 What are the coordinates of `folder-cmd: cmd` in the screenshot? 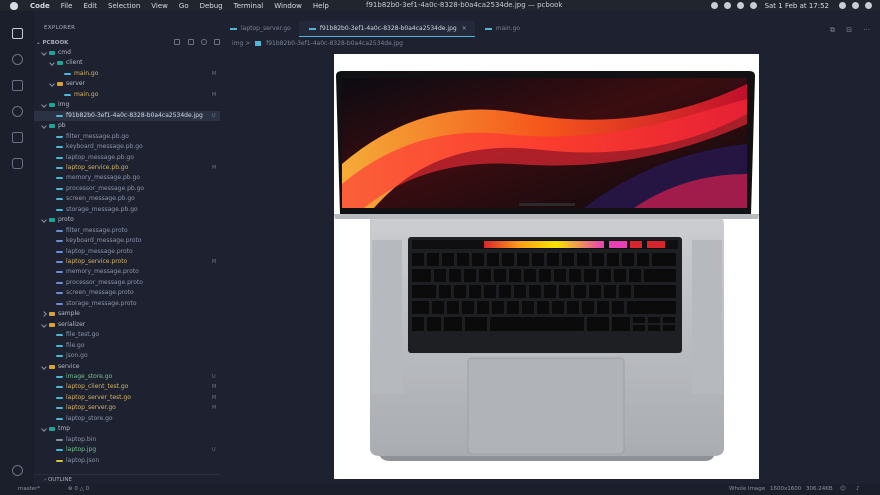 It's located at (127, 53).